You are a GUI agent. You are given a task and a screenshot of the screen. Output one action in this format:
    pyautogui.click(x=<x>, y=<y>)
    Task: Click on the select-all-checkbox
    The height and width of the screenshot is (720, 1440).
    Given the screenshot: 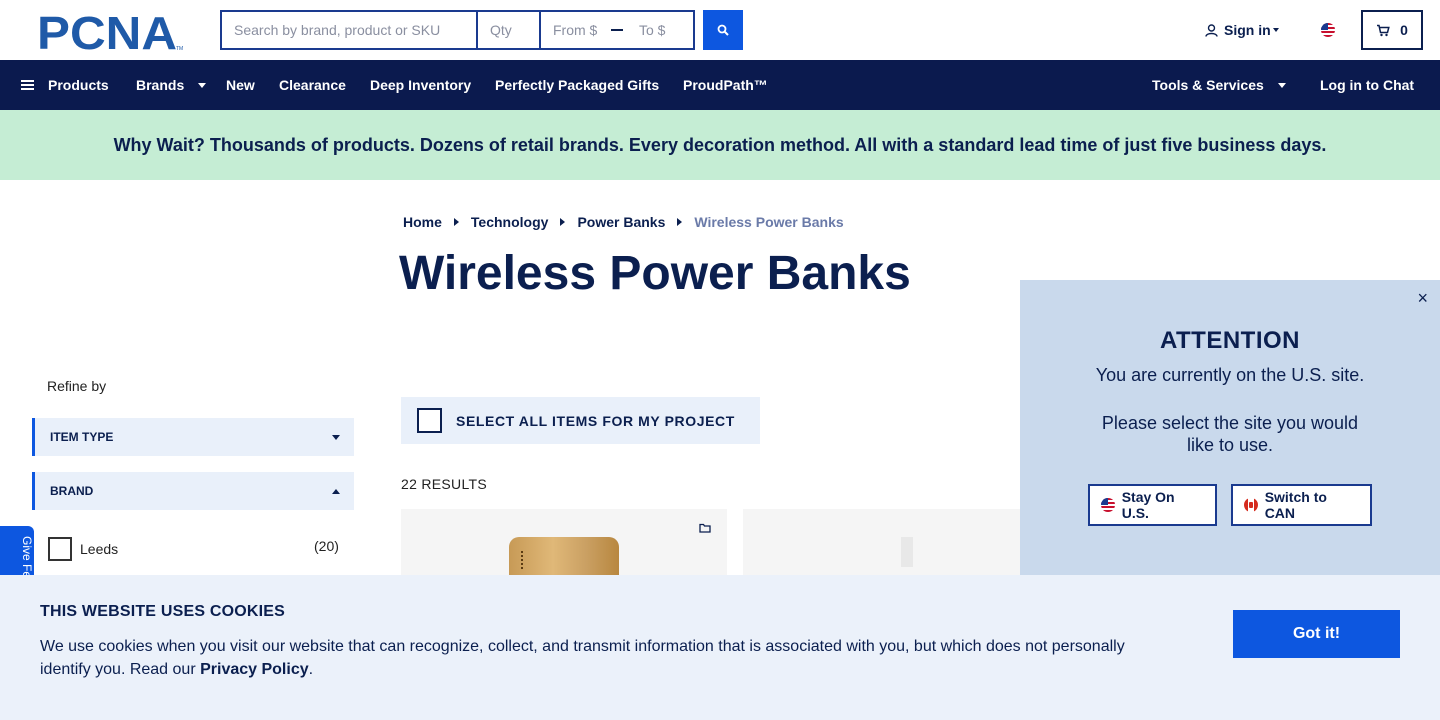 What is the action you would take?
    pyautogui.click(x=429, y=420)
    